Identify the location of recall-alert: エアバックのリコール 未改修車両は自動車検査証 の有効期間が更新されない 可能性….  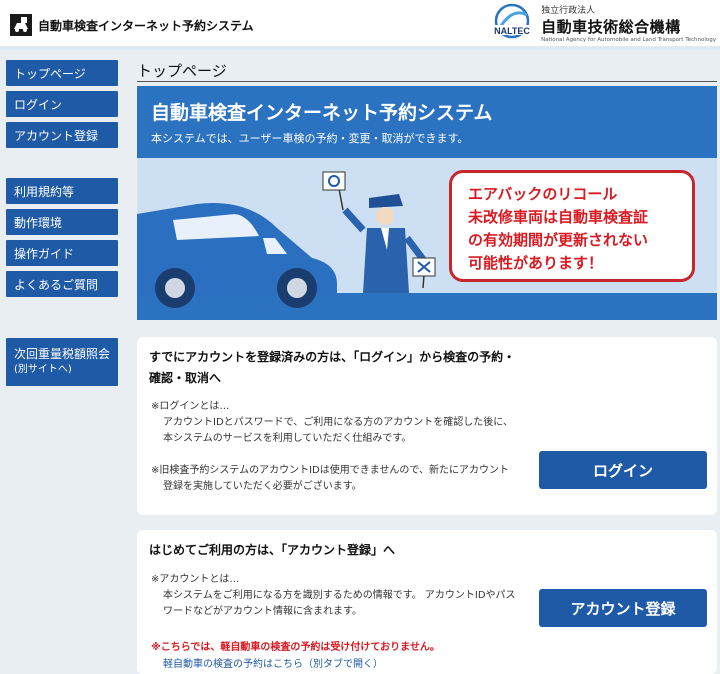
(572, 226).